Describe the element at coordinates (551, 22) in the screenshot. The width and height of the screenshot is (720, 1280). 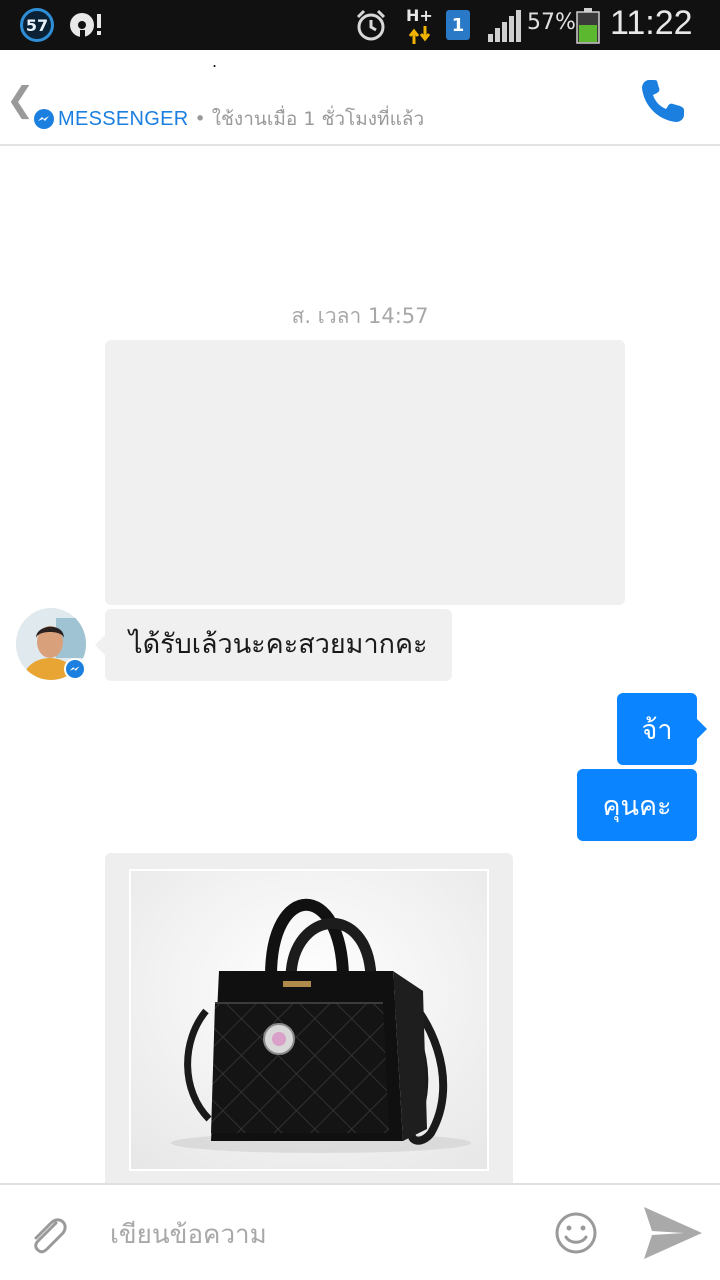
I see `battery-percent: 57%` at that location.